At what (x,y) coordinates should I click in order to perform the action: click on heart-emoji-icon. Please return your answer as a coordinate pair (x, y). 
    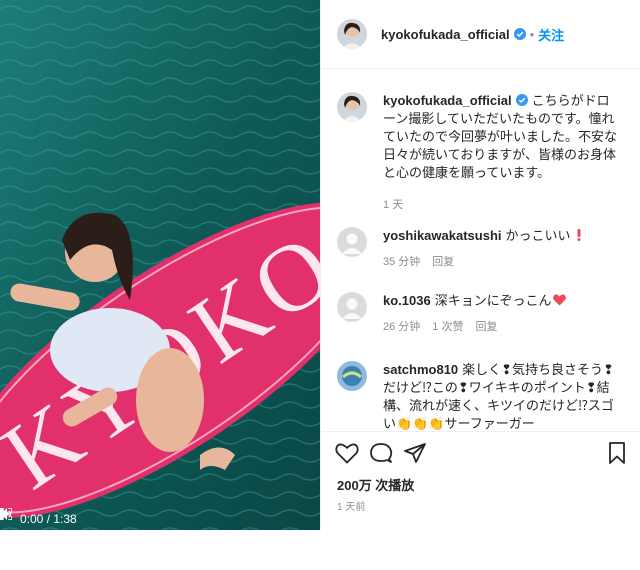
    Looking at the image, I should click on (560, 300).